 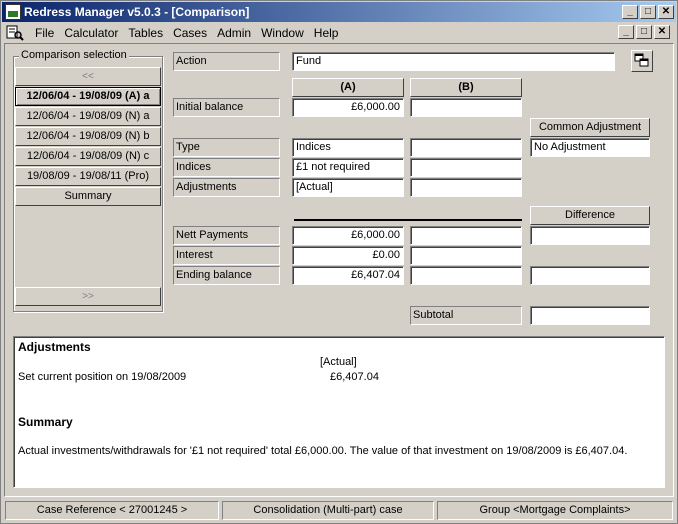 What do you see at coordinates (630, 12) in the screenshot?
I see `minimize-button: _` at bounding box center [630, 12].